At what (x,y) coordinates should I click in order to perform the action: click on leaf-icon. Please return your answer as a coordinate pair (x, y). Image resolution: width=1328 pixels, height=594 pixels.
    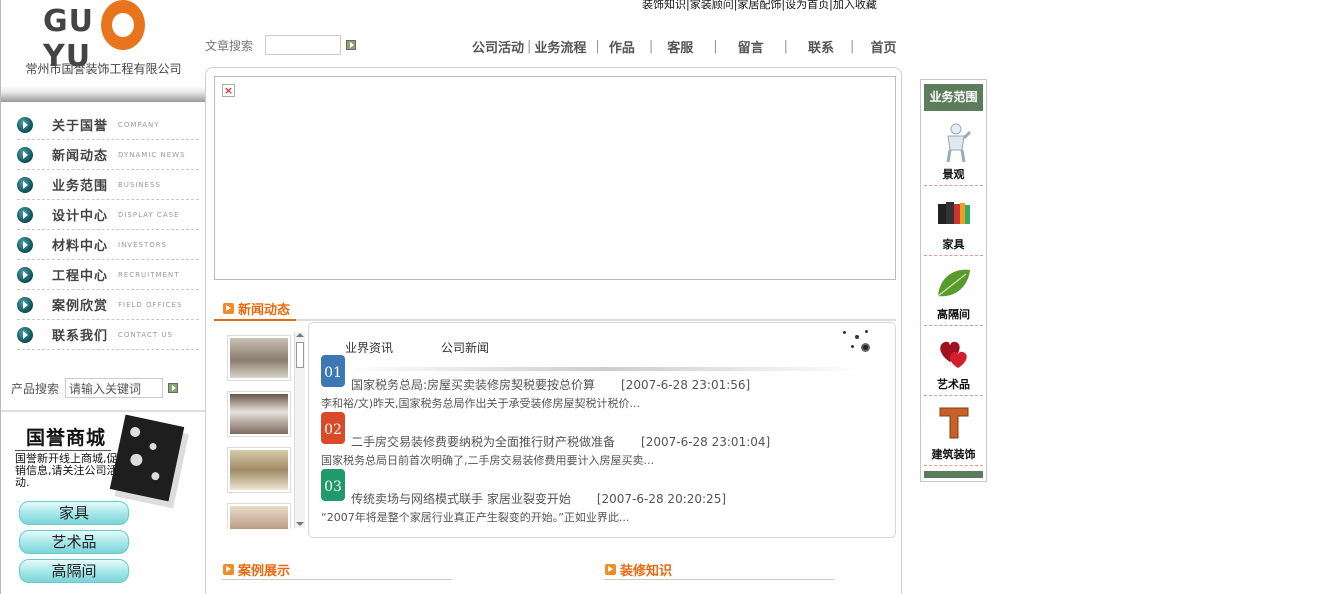
    Looking at the image, I should click on (953, 283).